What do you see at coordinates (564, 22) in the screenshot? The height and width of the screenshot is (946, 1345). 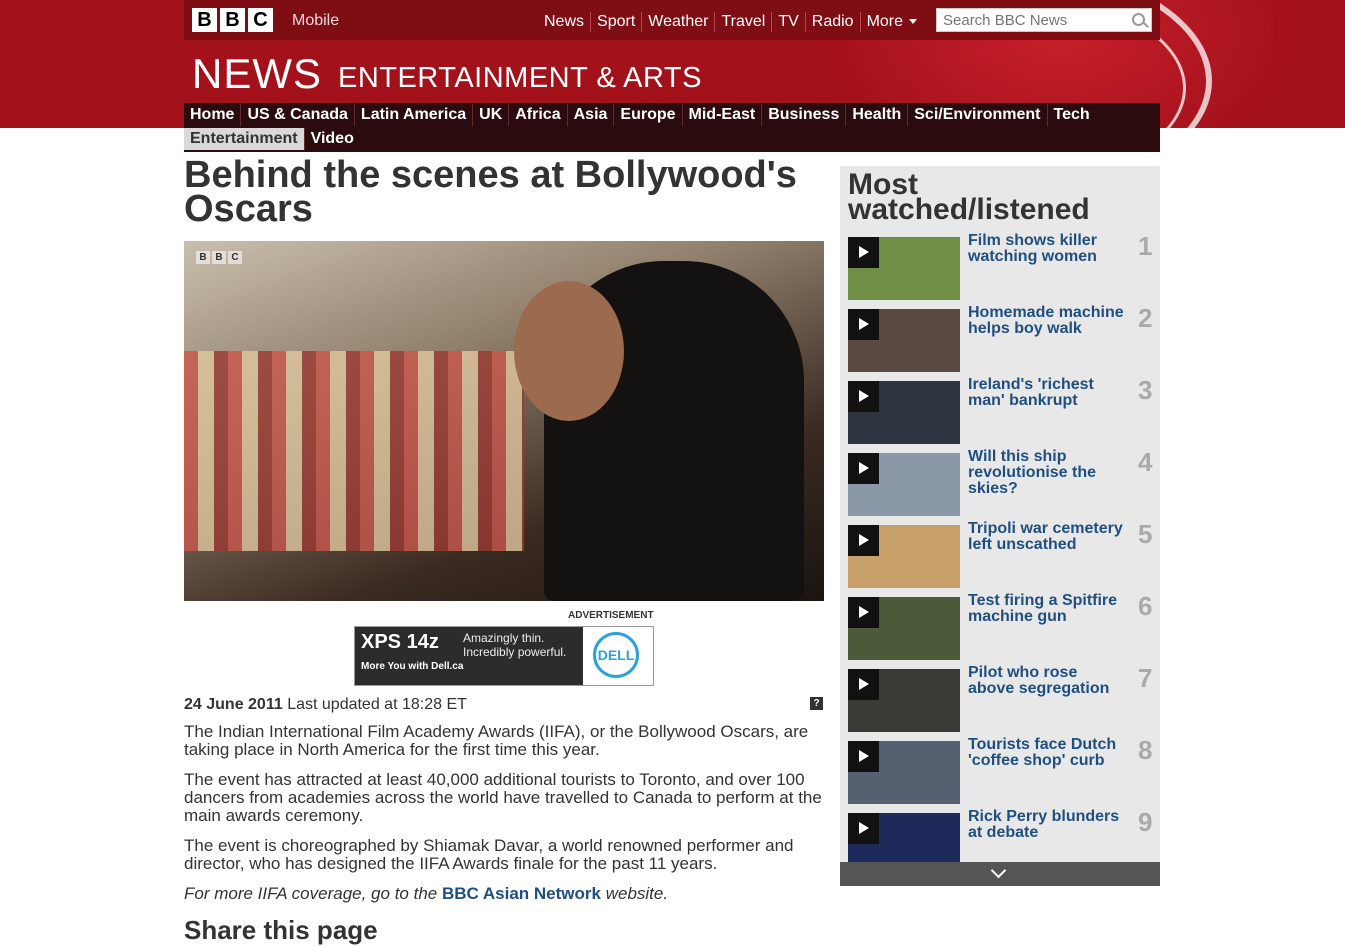 I see `top-nav-news: News` at bounding box center [564, 22].